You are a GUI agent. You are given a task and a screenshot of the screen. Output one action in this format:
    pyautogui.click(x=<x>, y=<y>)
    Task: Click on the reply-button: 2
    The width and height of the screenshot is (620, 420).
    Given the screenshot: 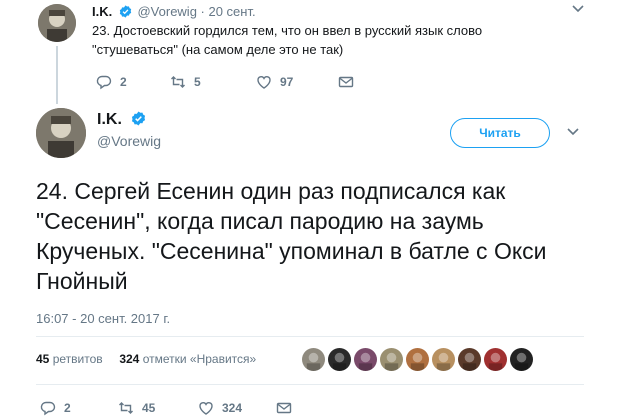 What is the action you would take?
    pyautogui.click(x=55, y=408)
    